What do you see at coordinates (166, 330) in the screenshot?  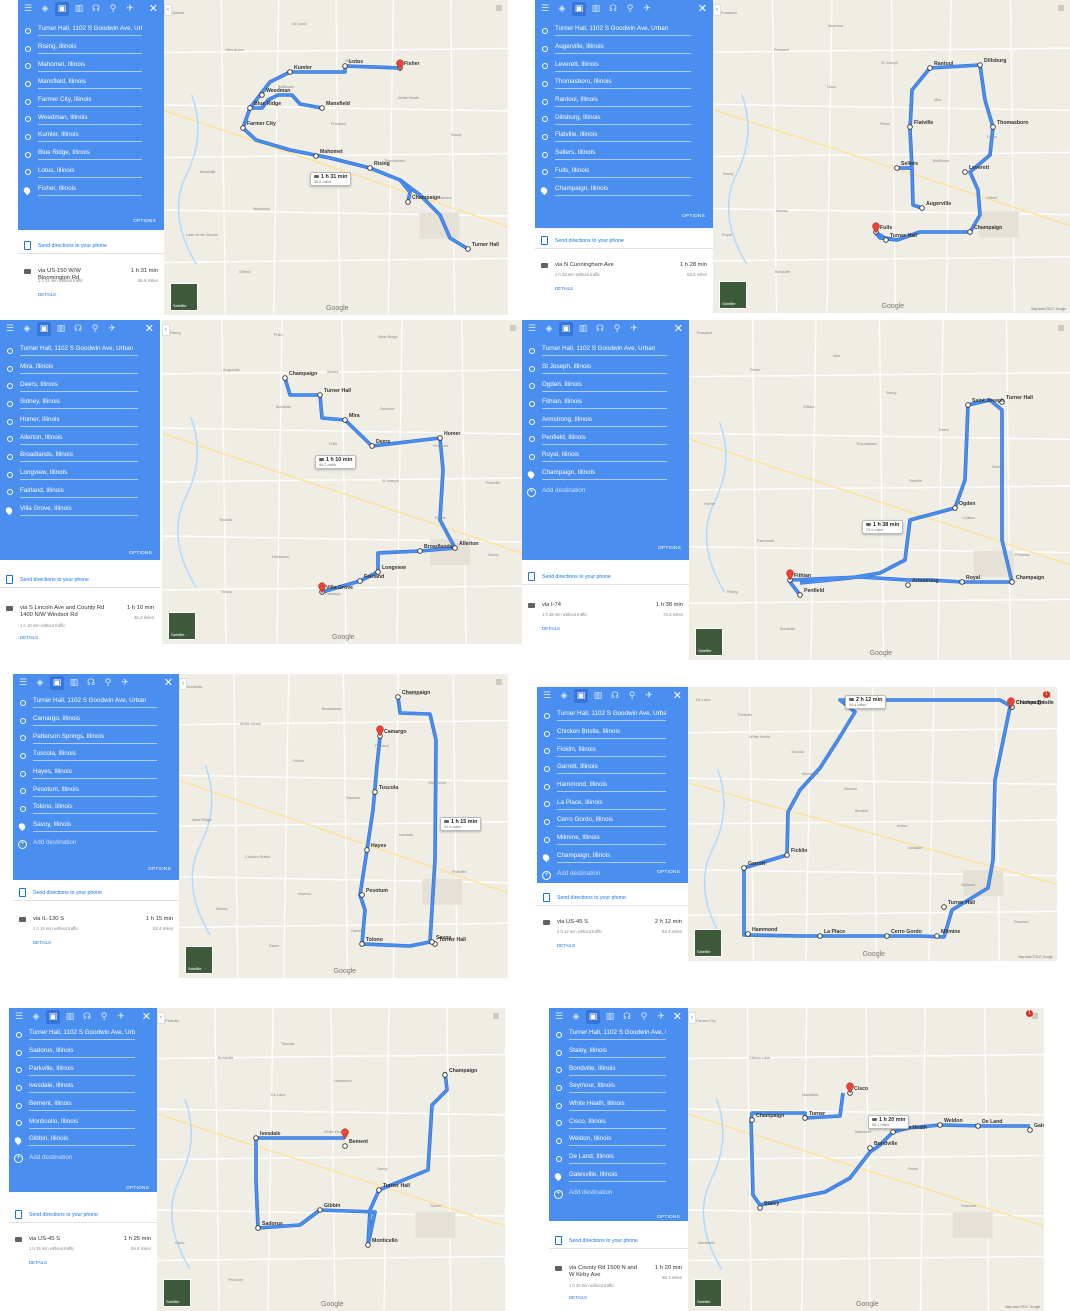 I see `collapse-panel-button: ‹` at bounding box center [166, 330].